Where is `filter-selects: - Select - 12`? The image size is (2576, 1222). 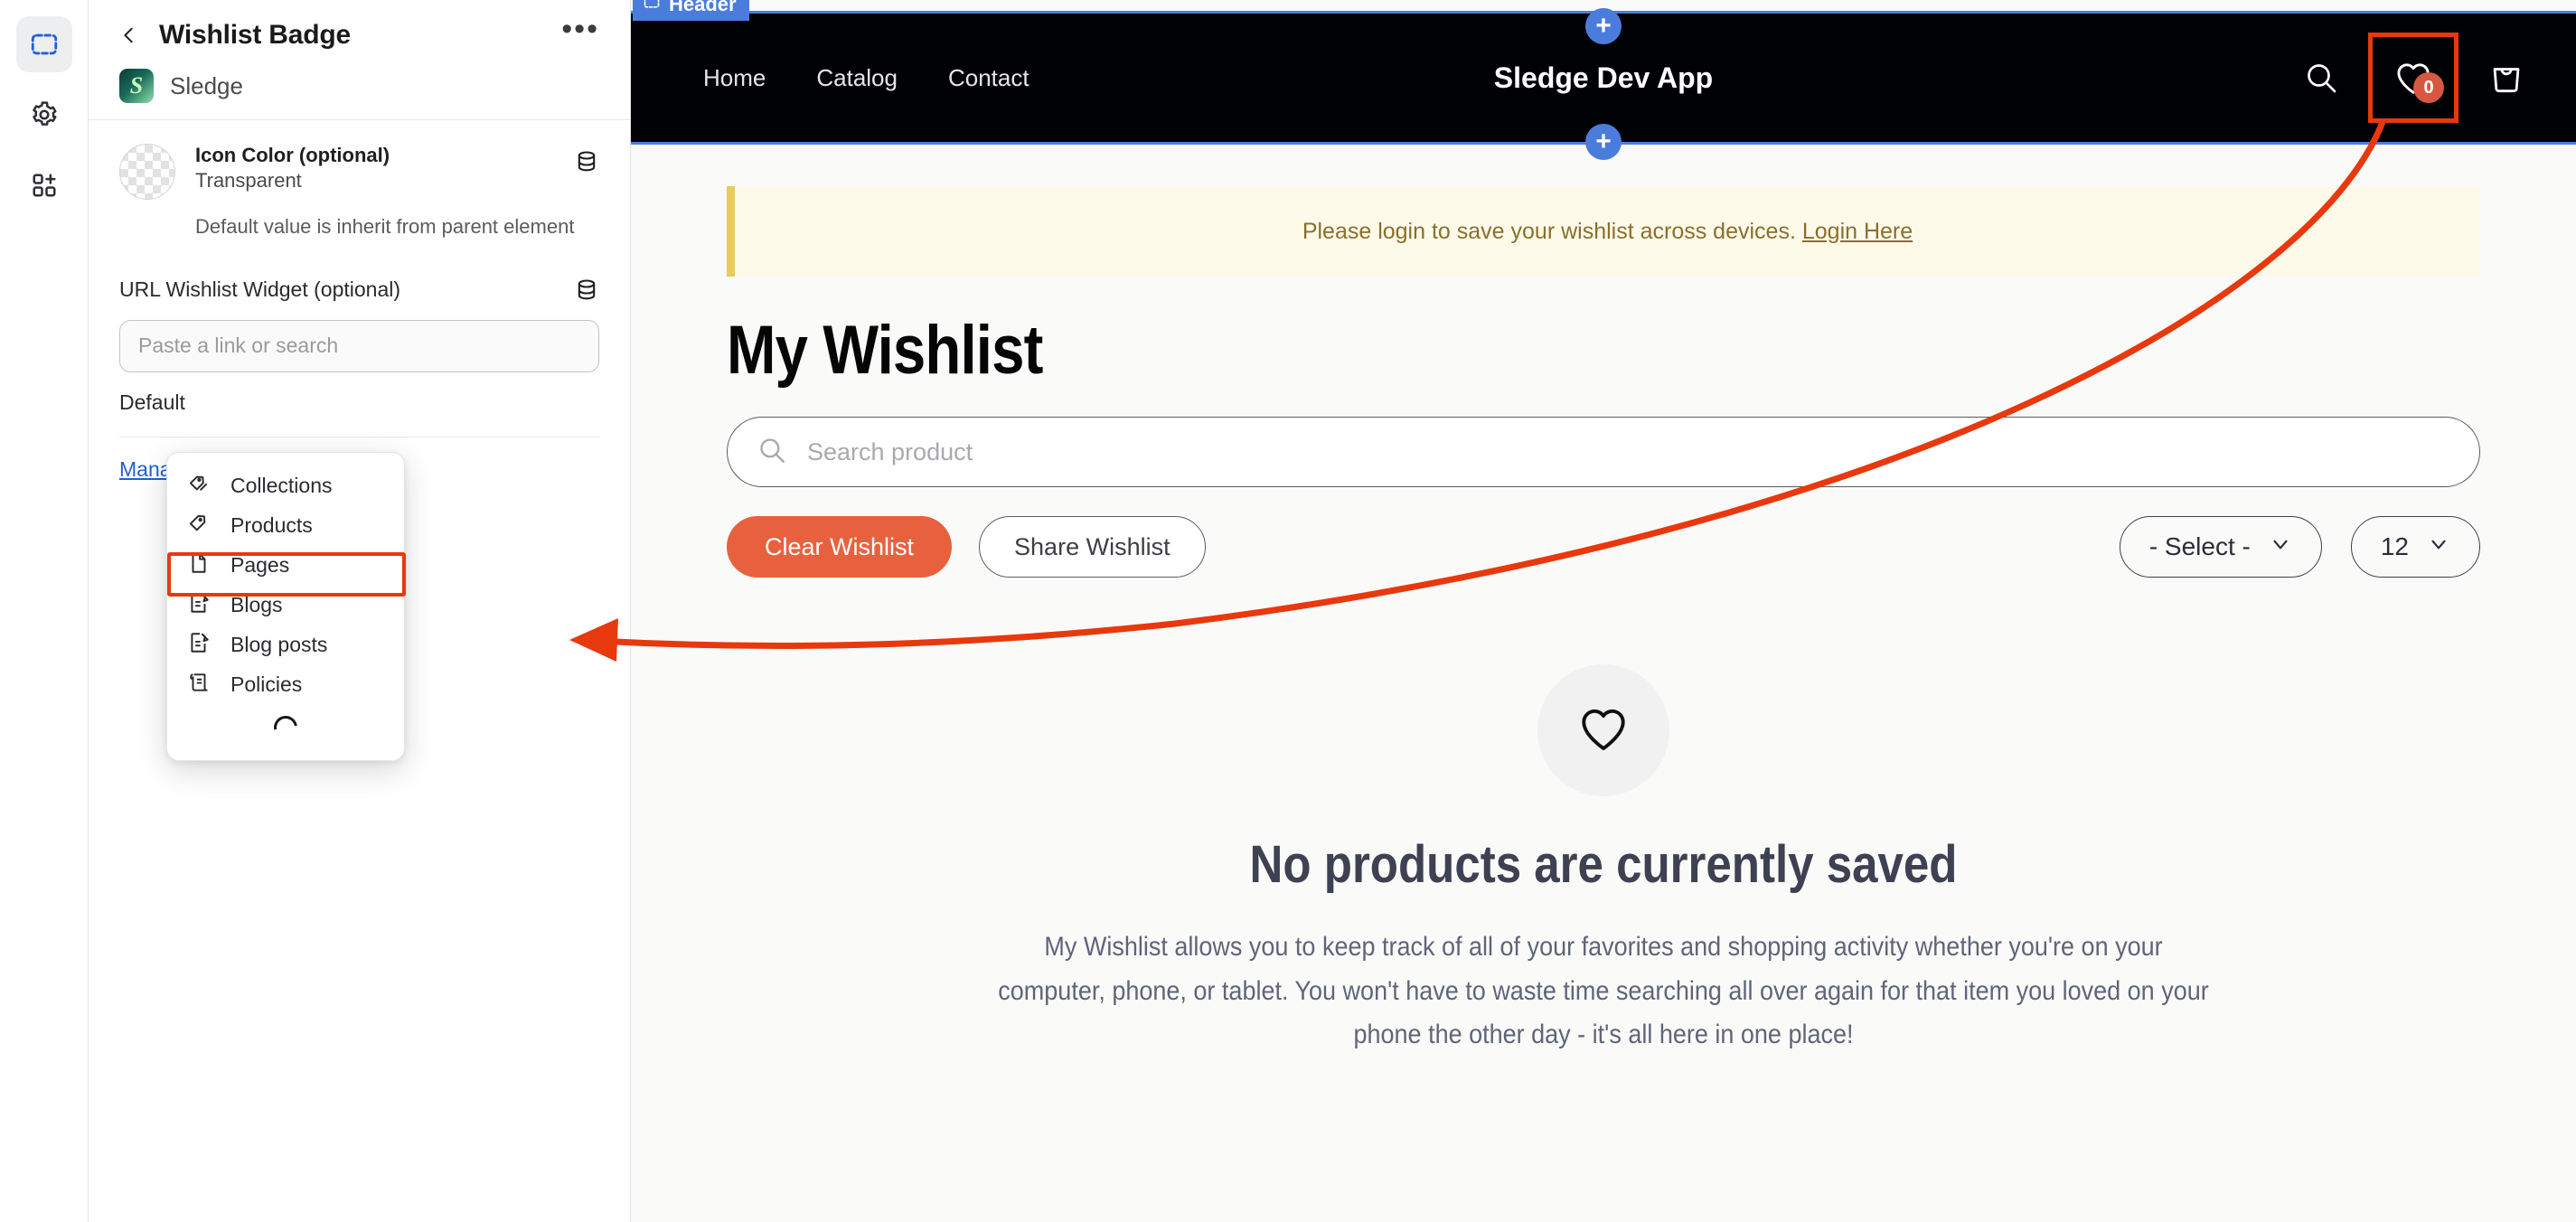
filter-selects: - Select - 12 is located at coordinates (2299, 547).